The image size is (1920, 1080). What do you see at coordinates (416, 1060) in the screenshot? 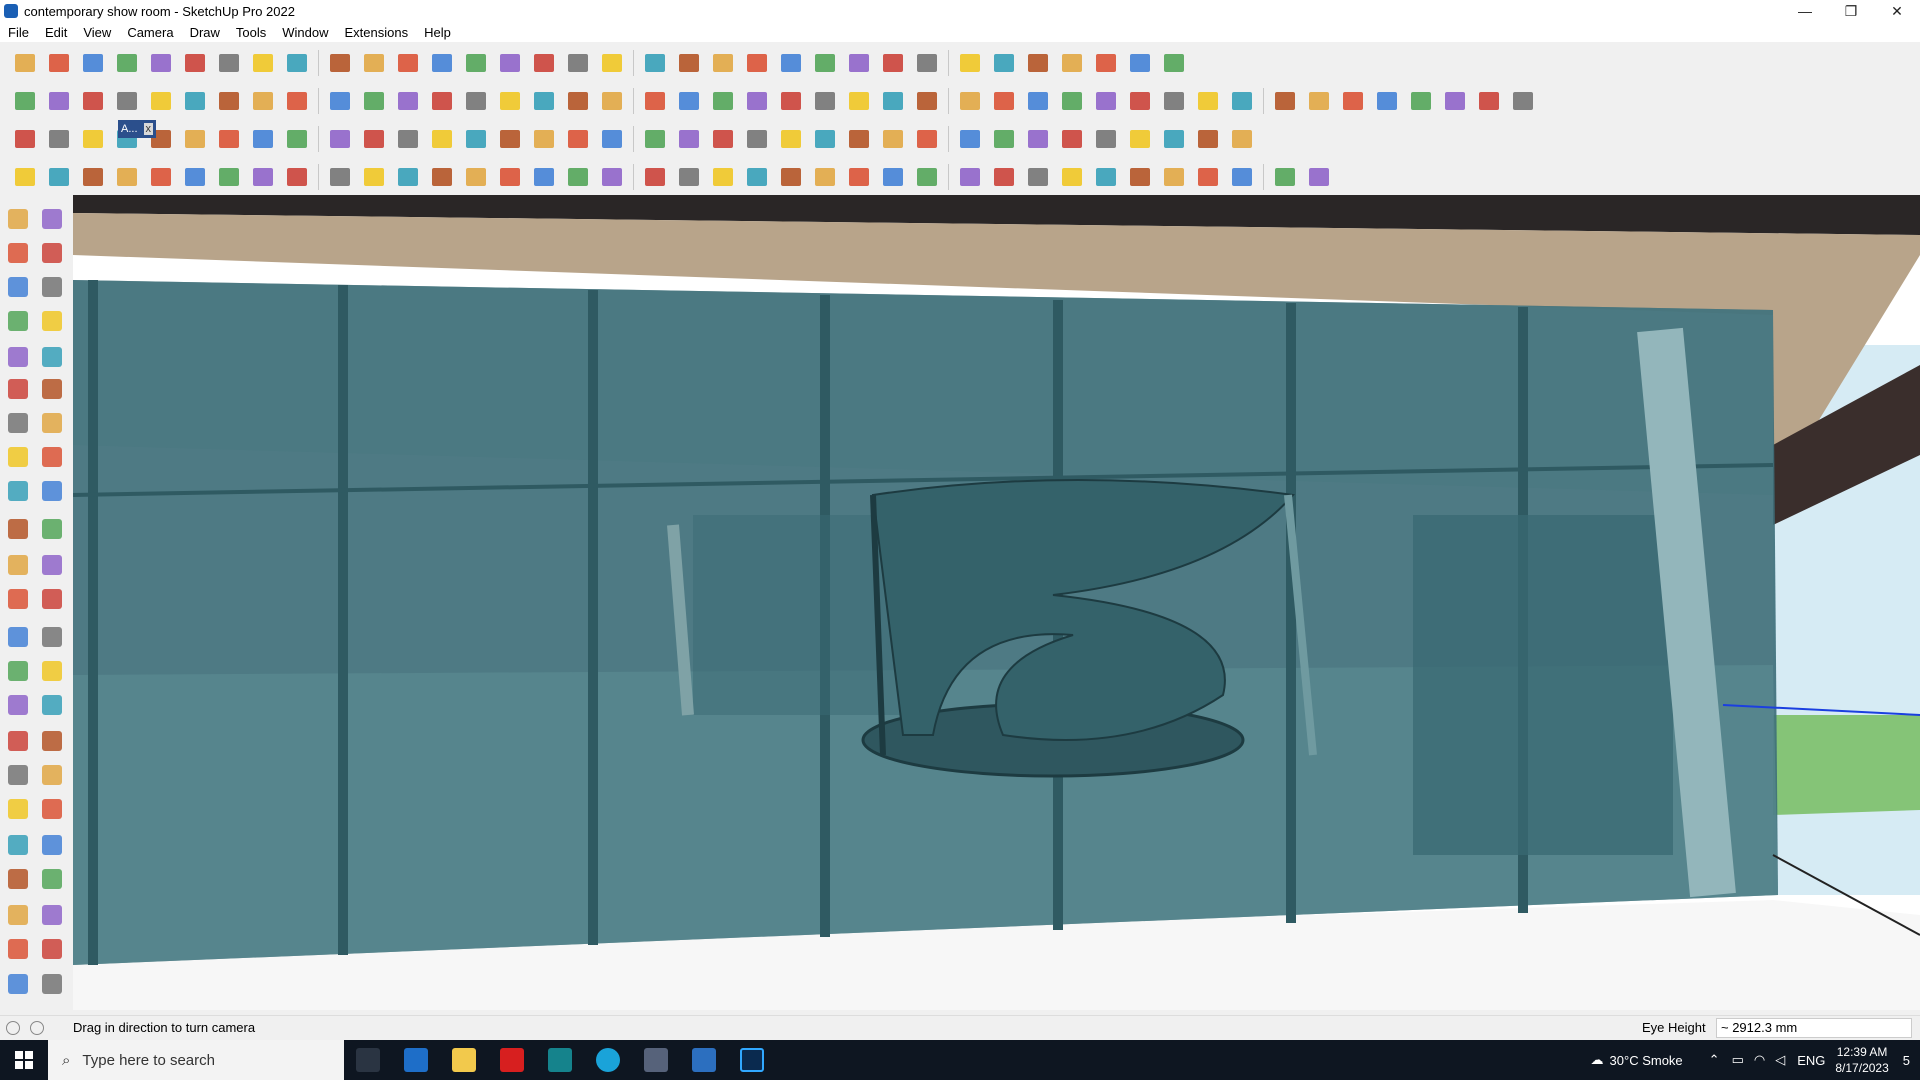
I see `calculator-app` at bounding box center [416, 1060].